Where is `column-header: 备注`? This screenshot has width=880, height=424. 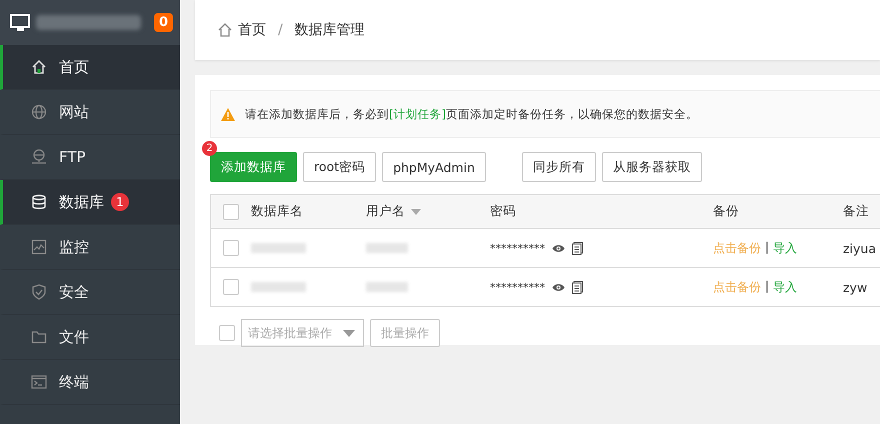 column-header: 备注 is located at coordinates (856, 211).